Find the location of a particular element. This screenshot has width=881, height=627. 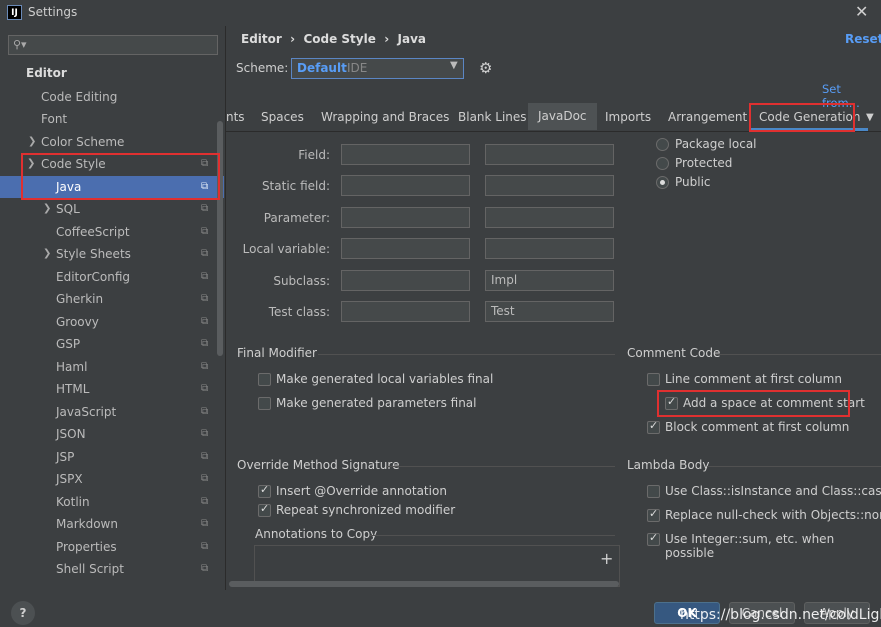

scheme-sub: IDE is located at coordinates (357, 68).